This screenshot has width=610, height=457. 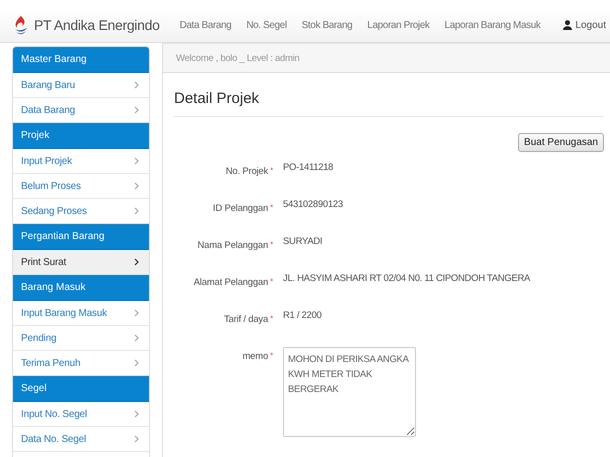 I want to click on field-value: R1 / 2200, so click(x=302, y=316).